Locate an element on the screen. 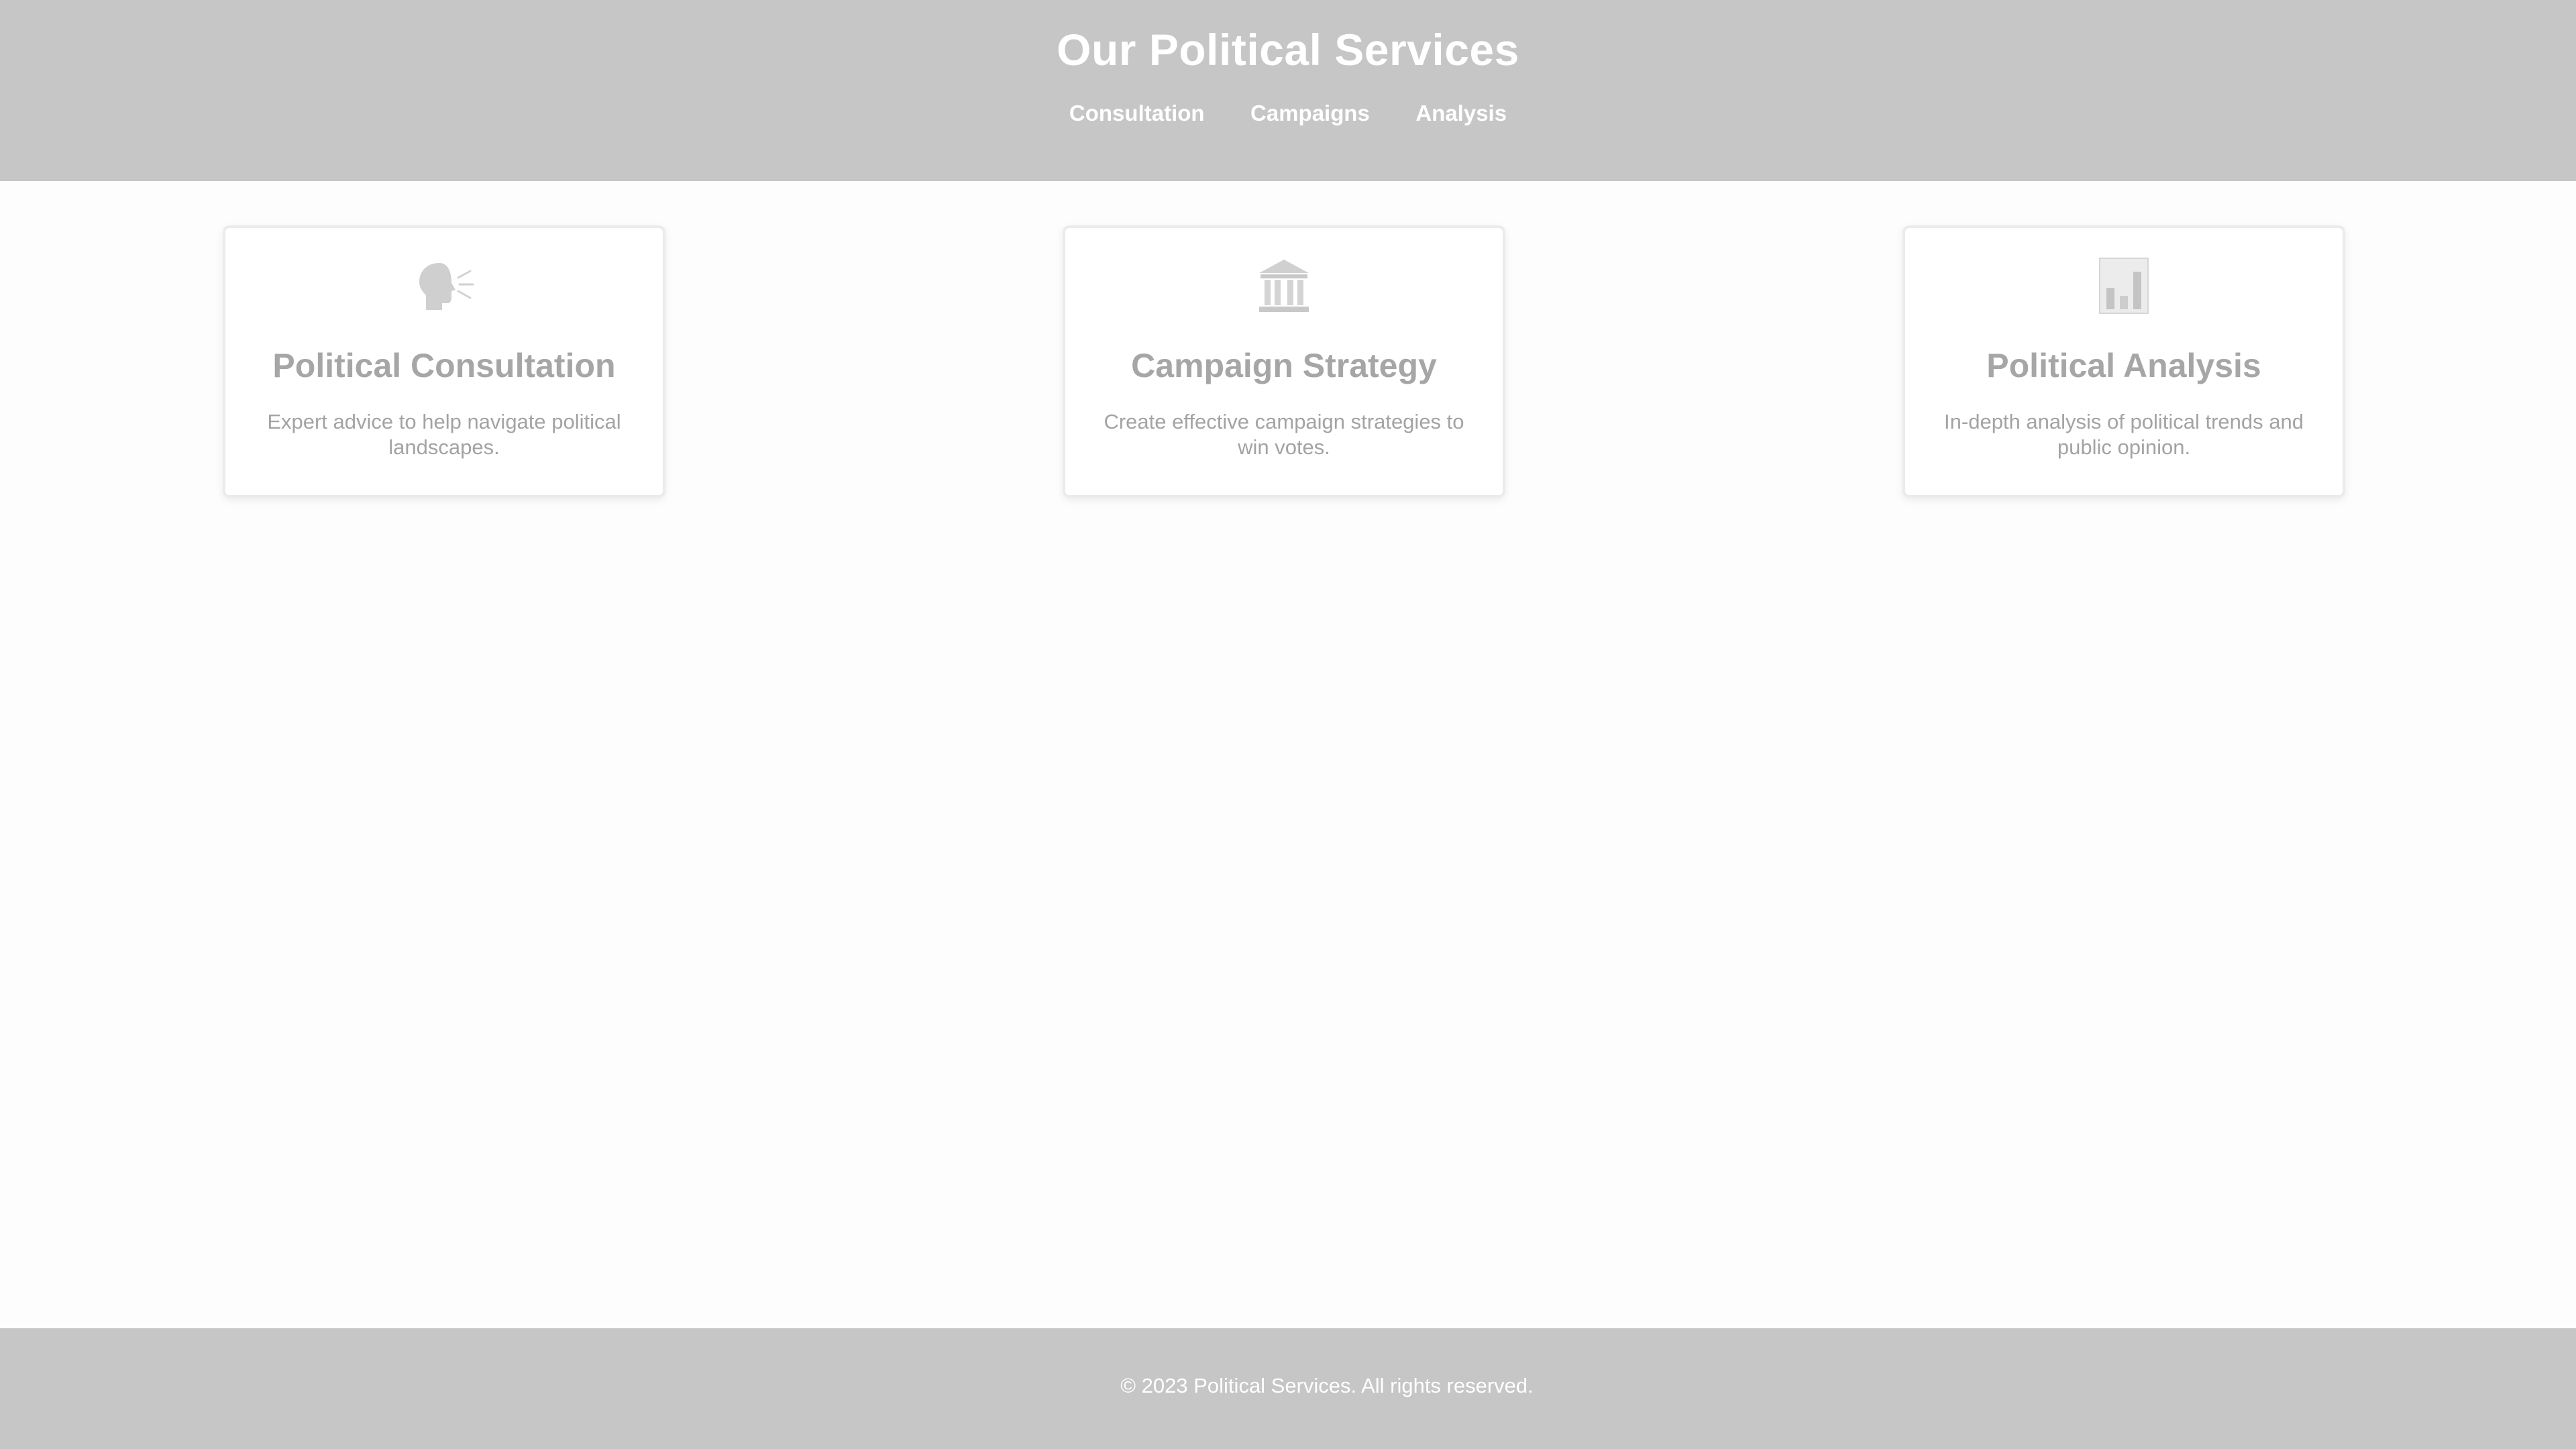 The image size is (2576, 1449). speaking-head-icon is located at coordinates (444, 285).